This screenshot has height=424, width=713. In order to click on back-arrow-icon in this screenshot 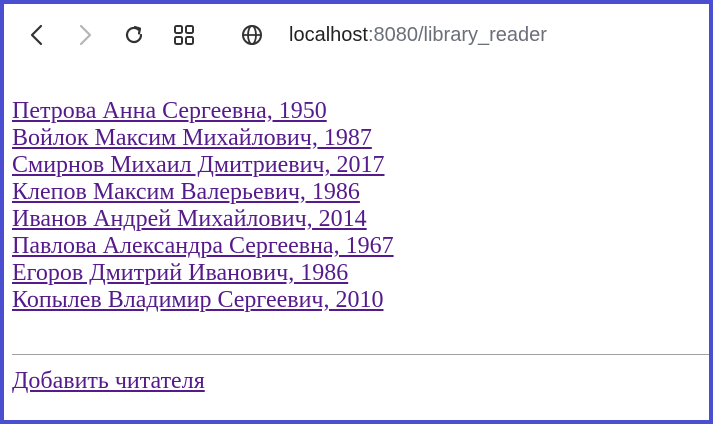, I will do `click(36, 35)`.